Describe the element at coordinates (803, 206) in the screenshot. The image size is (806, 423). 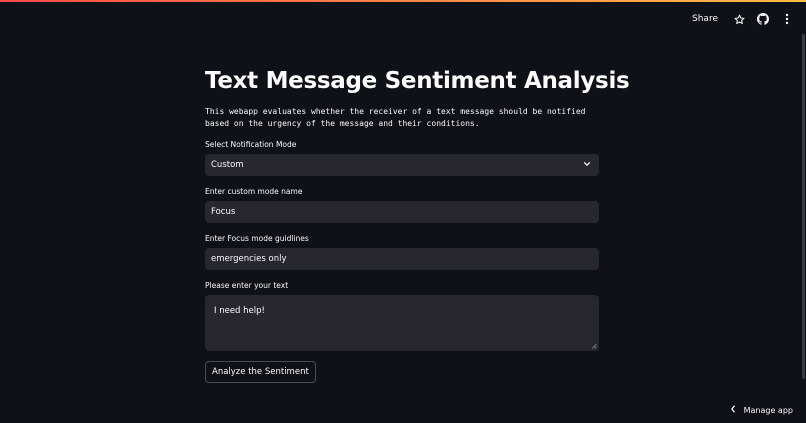
I see `scrollbar` at that location.